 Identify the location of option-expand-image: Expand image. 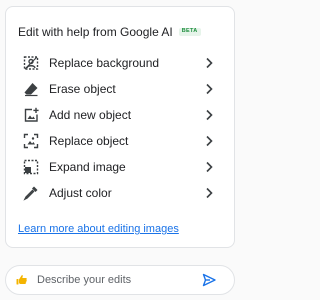
(120, 167).